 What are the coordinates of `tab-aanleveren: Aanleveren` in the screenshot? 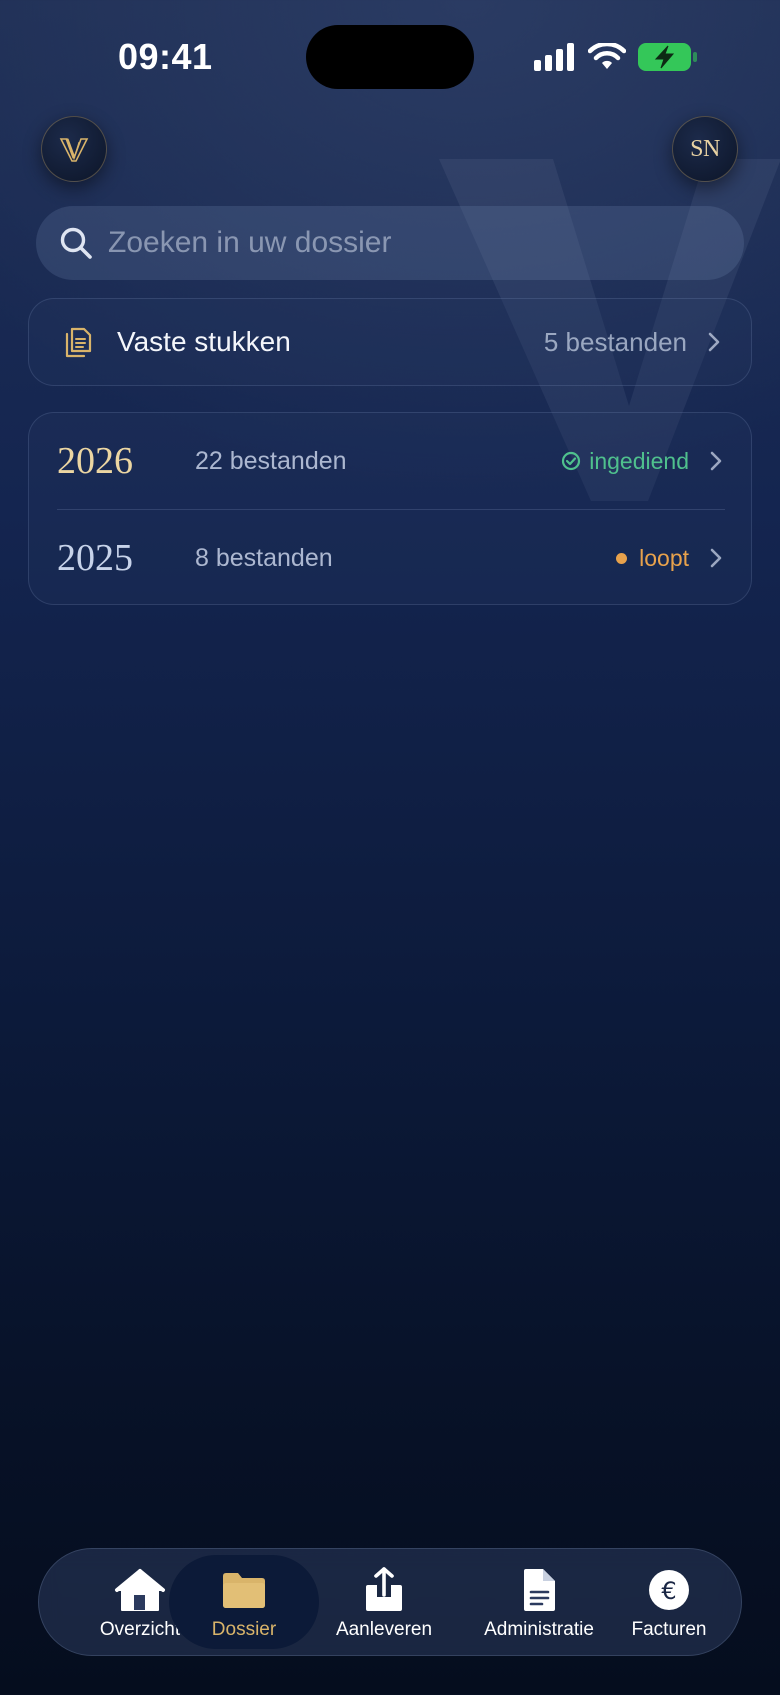 It's located at (384, 1602).